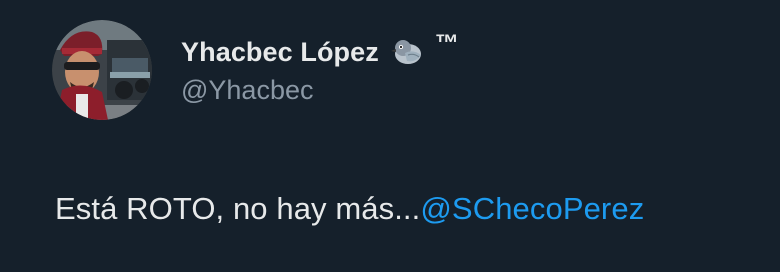 This screenshot has height=272, width=780. What do you see at coordinates (532, 208) in the screenshot?
I see `mention-link: @SChecoPerez` at bounding box center [532, 208].